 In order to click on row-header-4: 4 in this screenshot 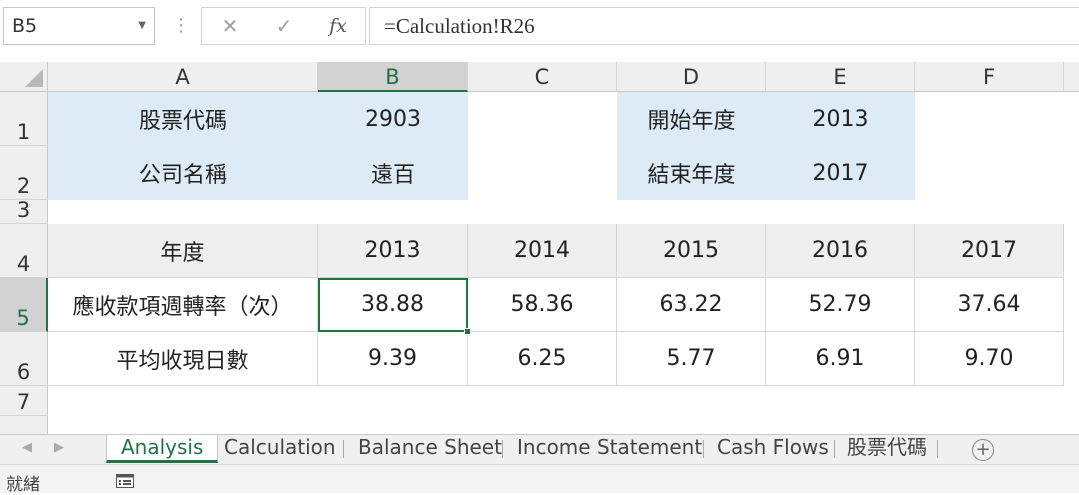, I will do `click(24, 251)`.